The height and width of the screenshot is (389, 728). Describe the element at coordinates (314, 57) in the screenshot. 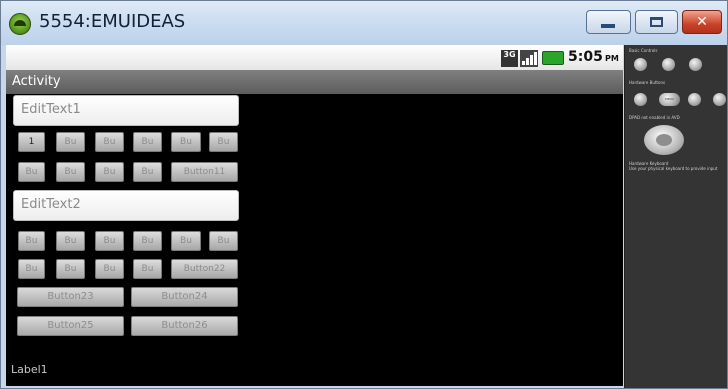

I see `status-bar: 3G 5:05 PM` at that location.